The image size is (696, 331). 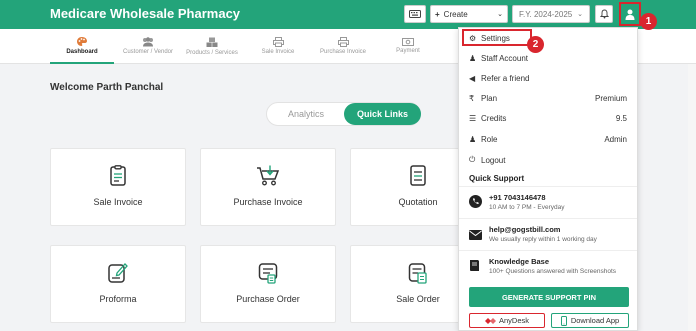 What do you see at coordinates (437, 14) in the screenshot?
I see `plus-icon: +` at bounding box center [437, 14].